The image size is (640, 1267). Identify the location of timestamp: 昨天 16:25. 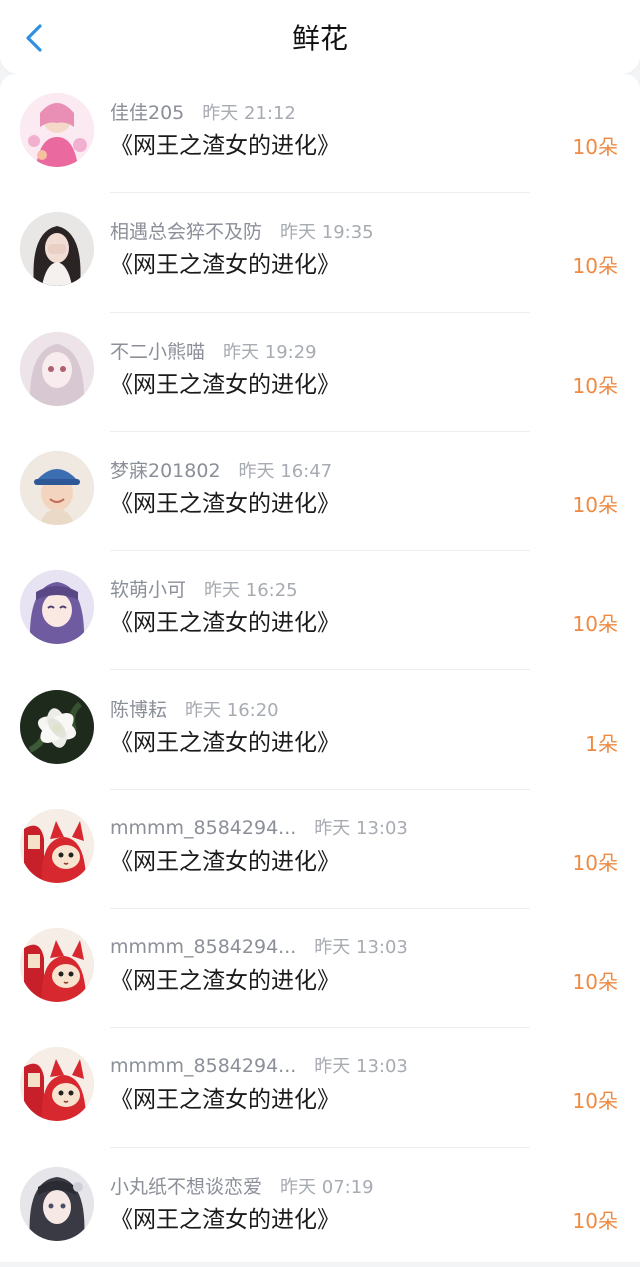
(251, 591).